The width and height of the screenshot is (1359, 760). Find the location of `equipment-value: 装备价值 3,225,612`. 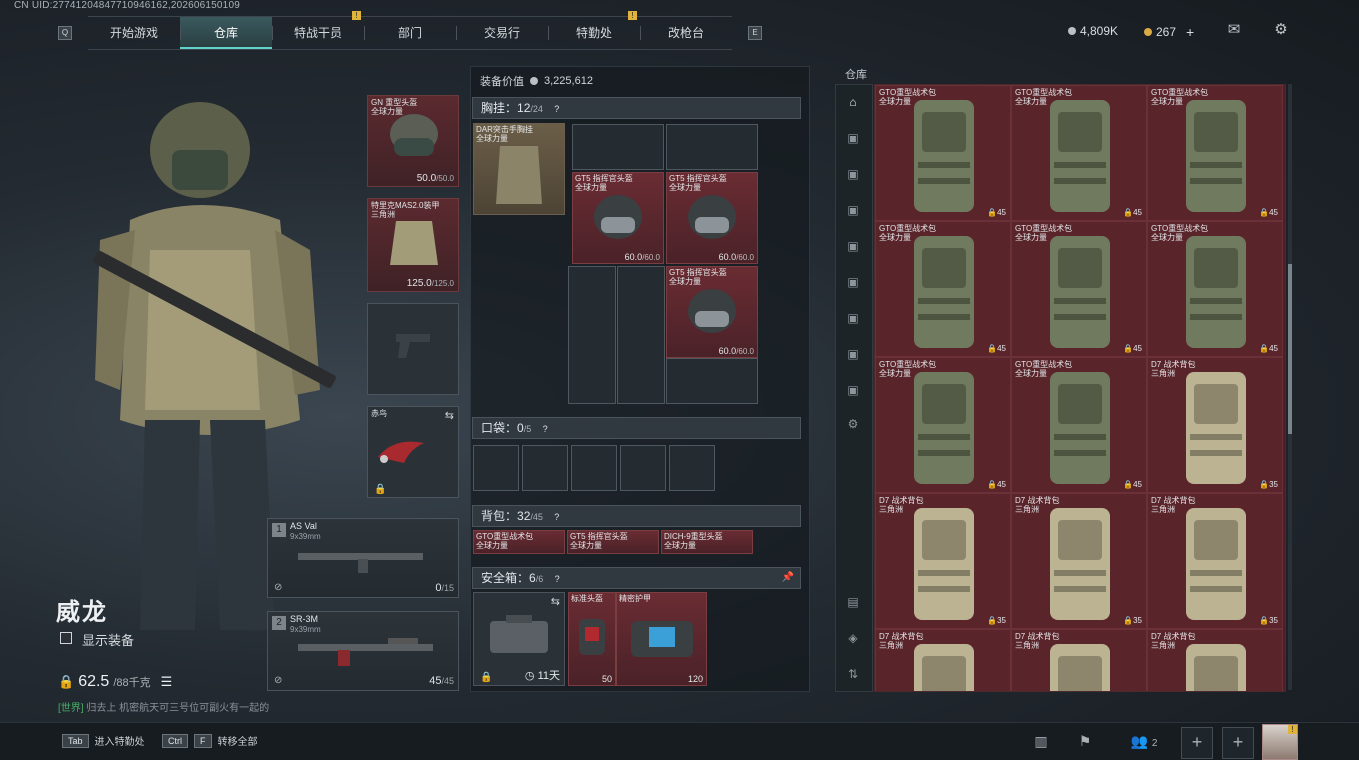

equipment-value: 装备价值 3,225,612 is located at coordinates (536, 81).